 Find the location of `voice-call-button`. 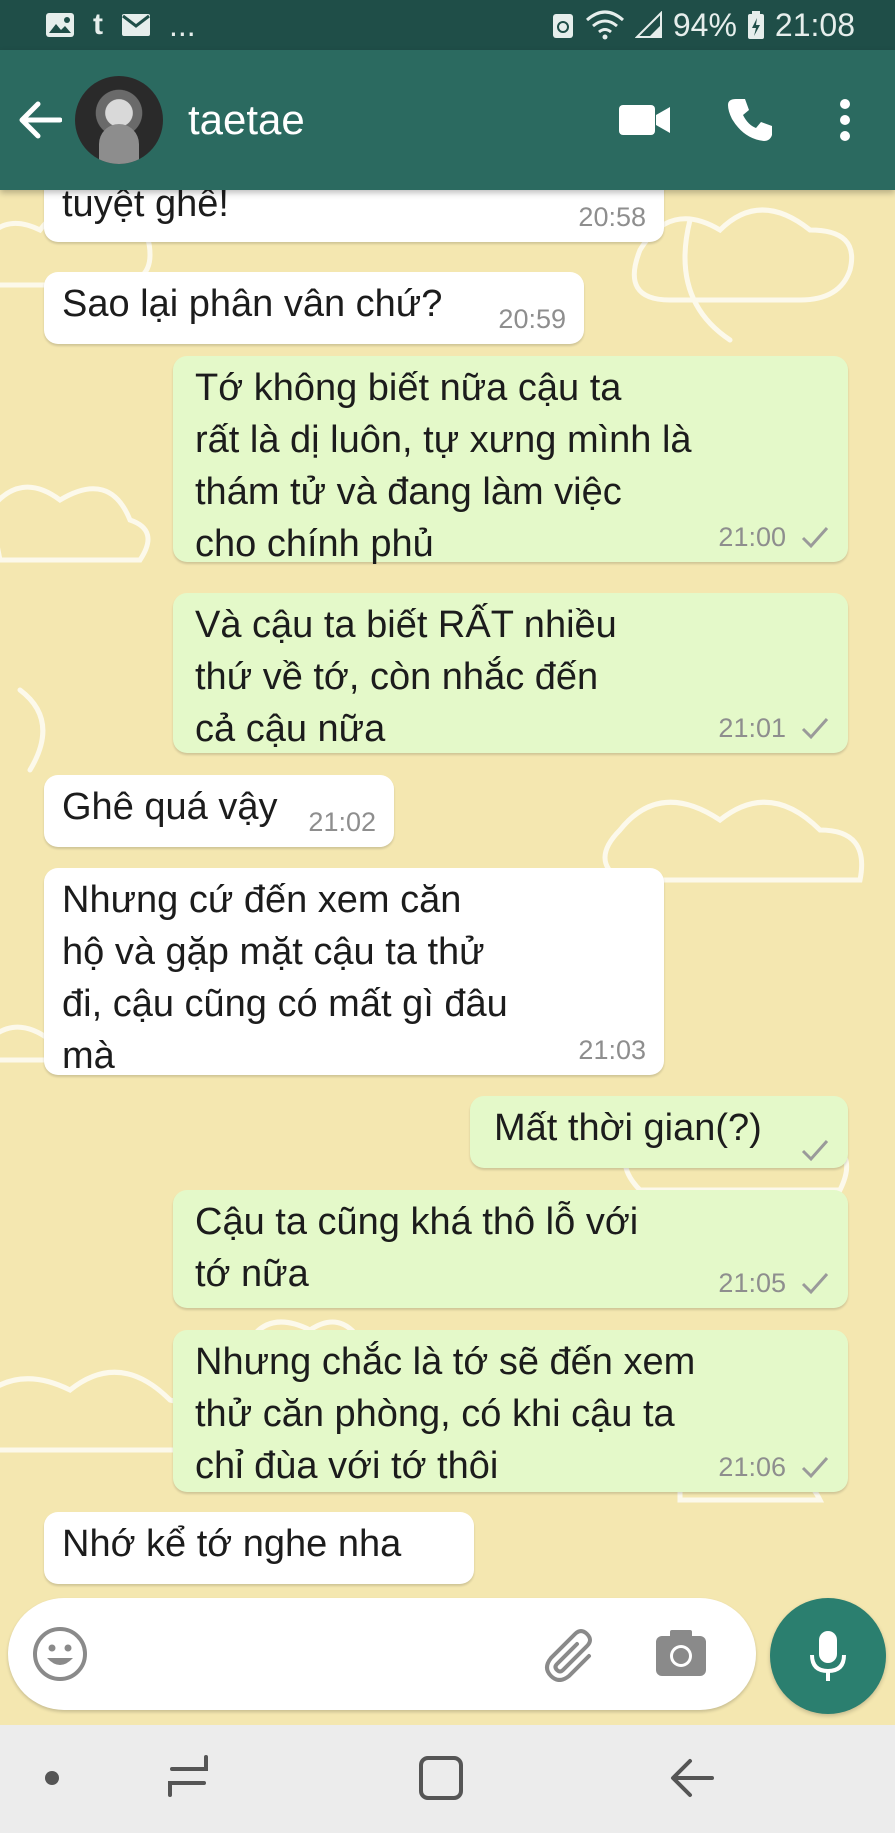

voice-call-button is located at coordinates (750, 120).